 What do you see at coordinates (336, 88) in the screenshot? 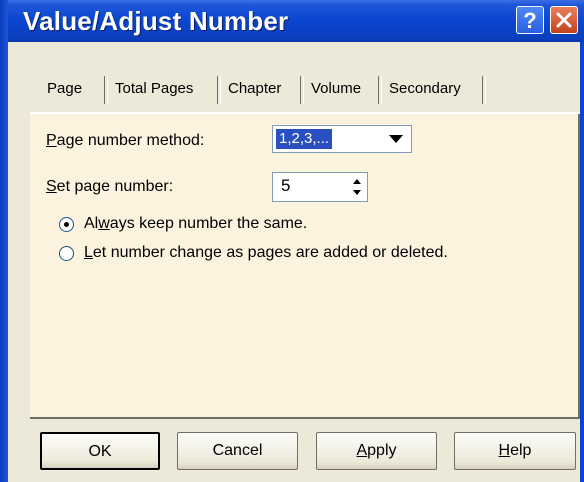
I see `tab-volume: Volume` at bounding box center [336, 88].